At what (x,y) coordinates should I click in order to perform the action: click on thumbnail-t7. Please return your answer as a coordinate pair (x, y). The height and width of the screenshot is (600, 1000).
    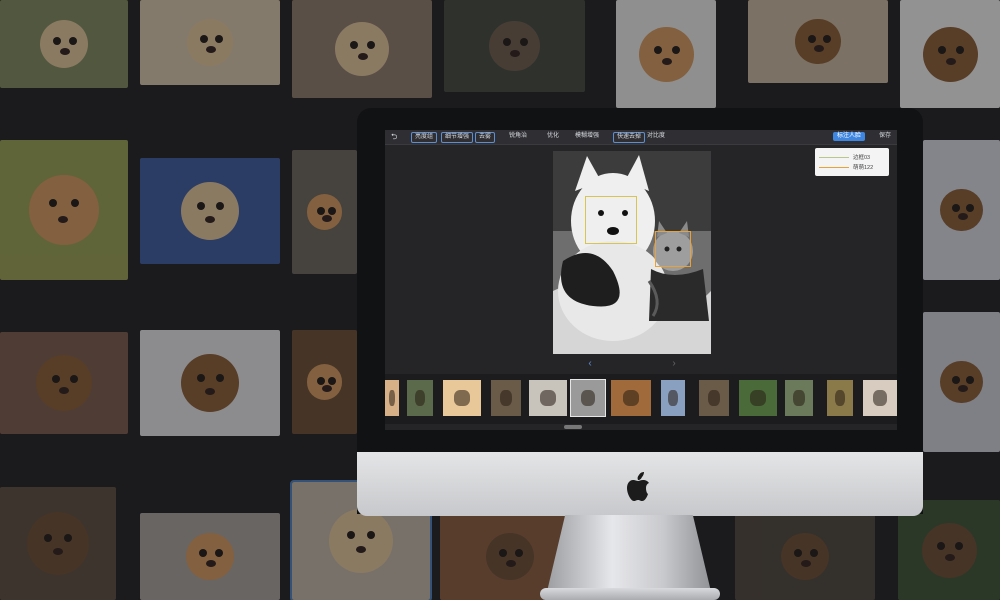
    Looking at the image, I should click on (673, 398).